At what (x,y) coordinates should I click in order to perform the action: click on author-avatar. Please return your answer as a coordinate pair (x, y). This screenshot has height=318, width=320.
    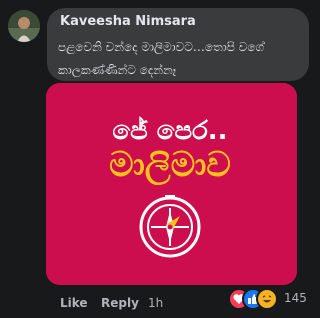
    Looking at the image, I should click on (24, 26).